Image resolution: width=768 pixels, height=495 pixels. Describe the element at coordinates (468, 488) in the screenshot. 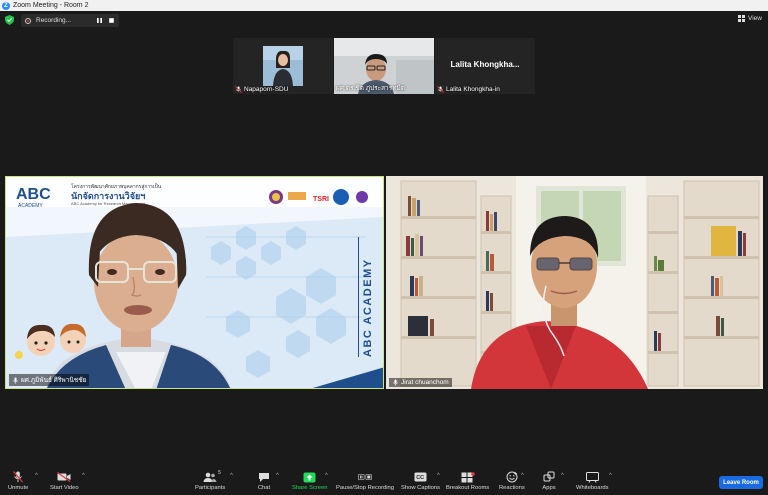

I see `breakout-rooms-label: Breakout Rooms` at that location.